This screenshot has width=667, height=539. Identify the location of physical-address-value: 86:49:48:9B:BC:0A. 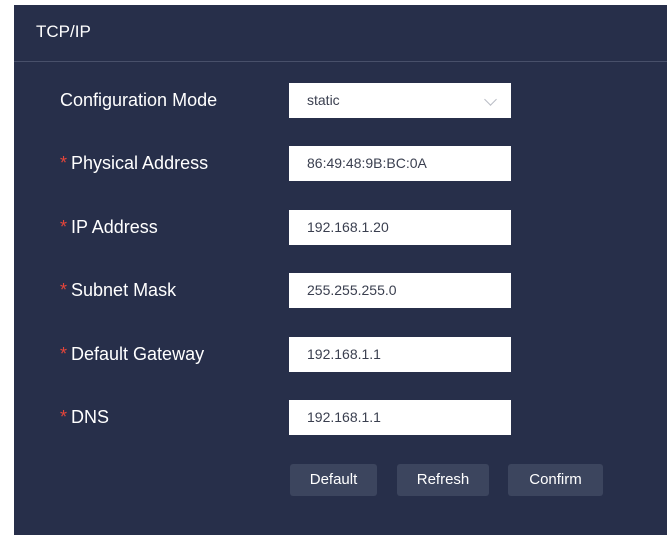
(367, 163).